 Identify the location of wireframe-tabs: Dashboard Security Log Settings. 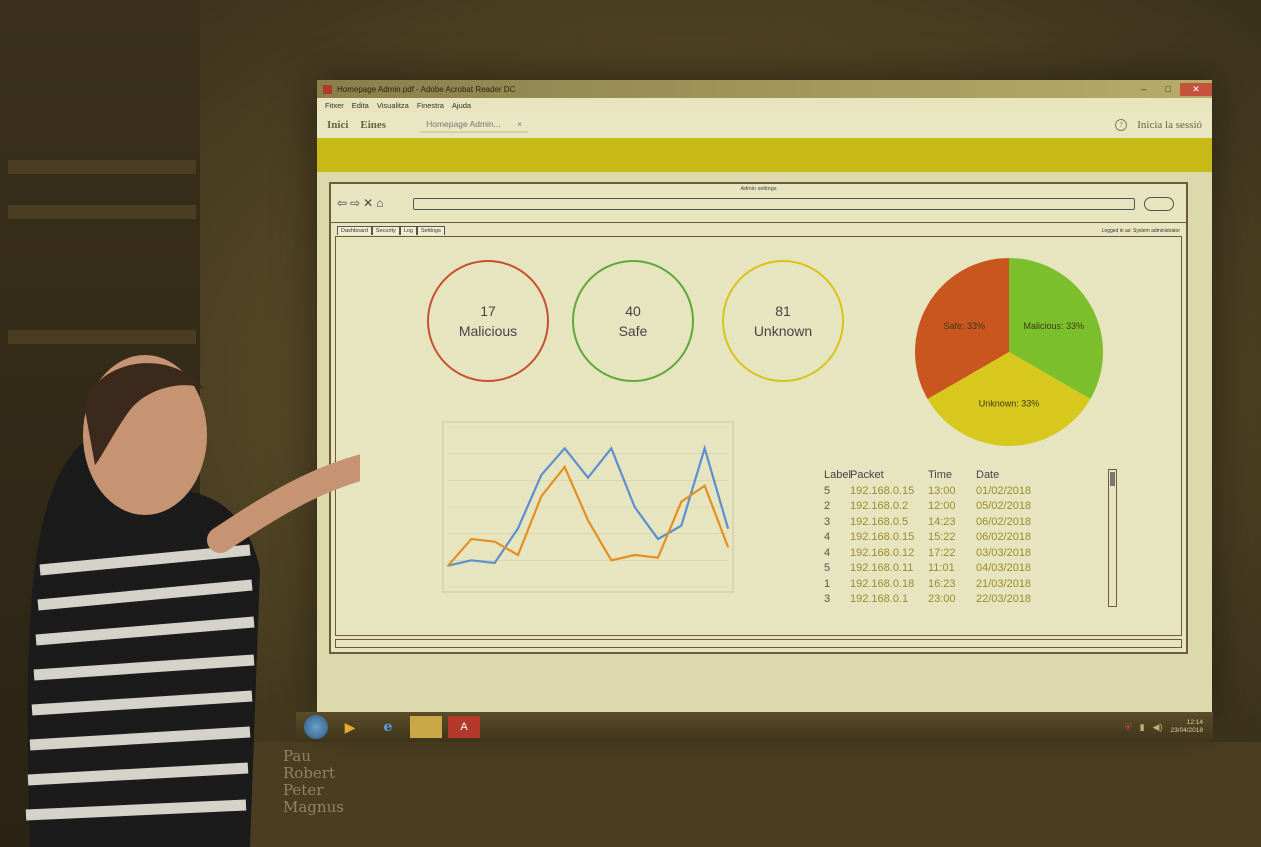
(391, 230).